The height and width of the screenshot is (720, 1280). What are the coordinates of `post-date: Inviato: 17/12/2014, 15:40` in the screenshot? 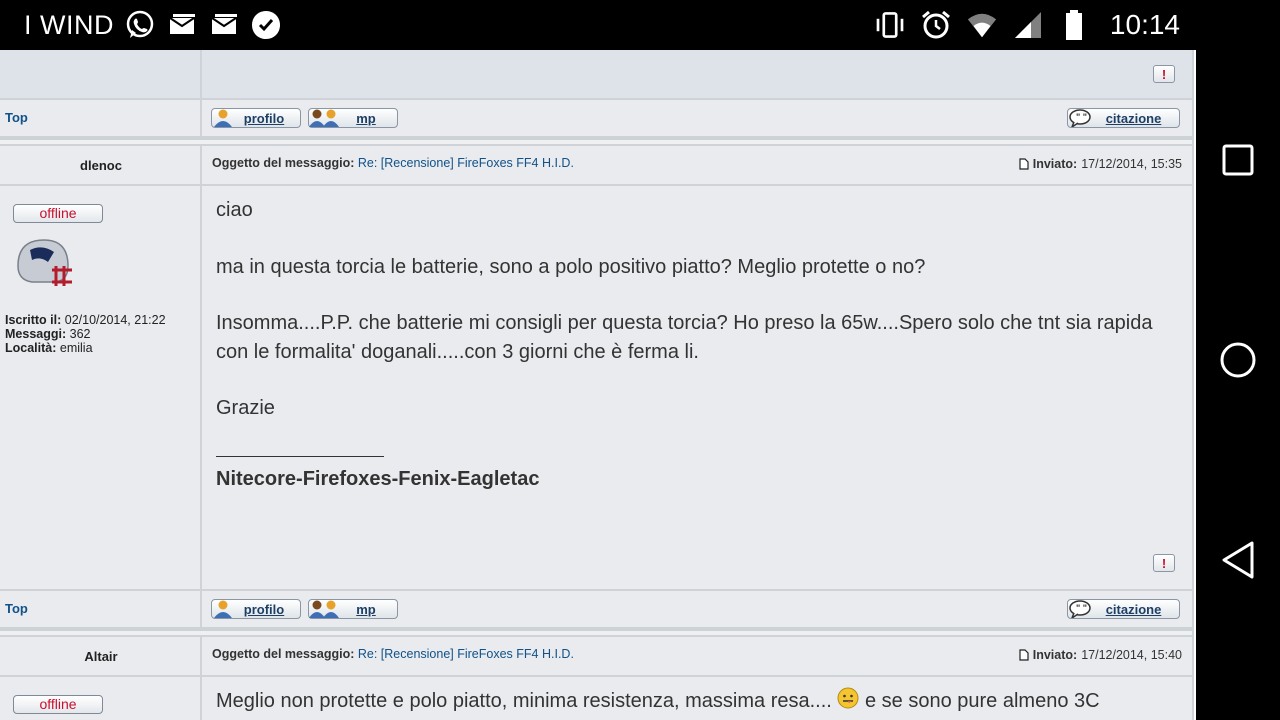 It's located at (1100, 655).